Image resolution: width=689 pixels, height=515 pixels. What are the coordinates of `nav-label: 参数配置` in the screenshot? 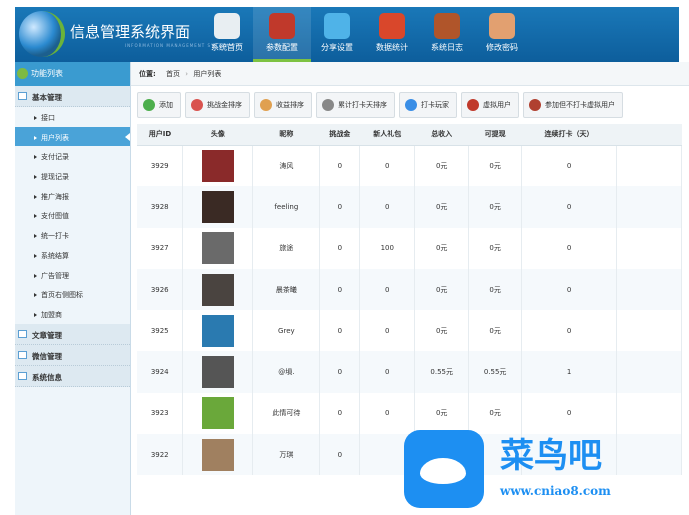 It's located at (282, 47).